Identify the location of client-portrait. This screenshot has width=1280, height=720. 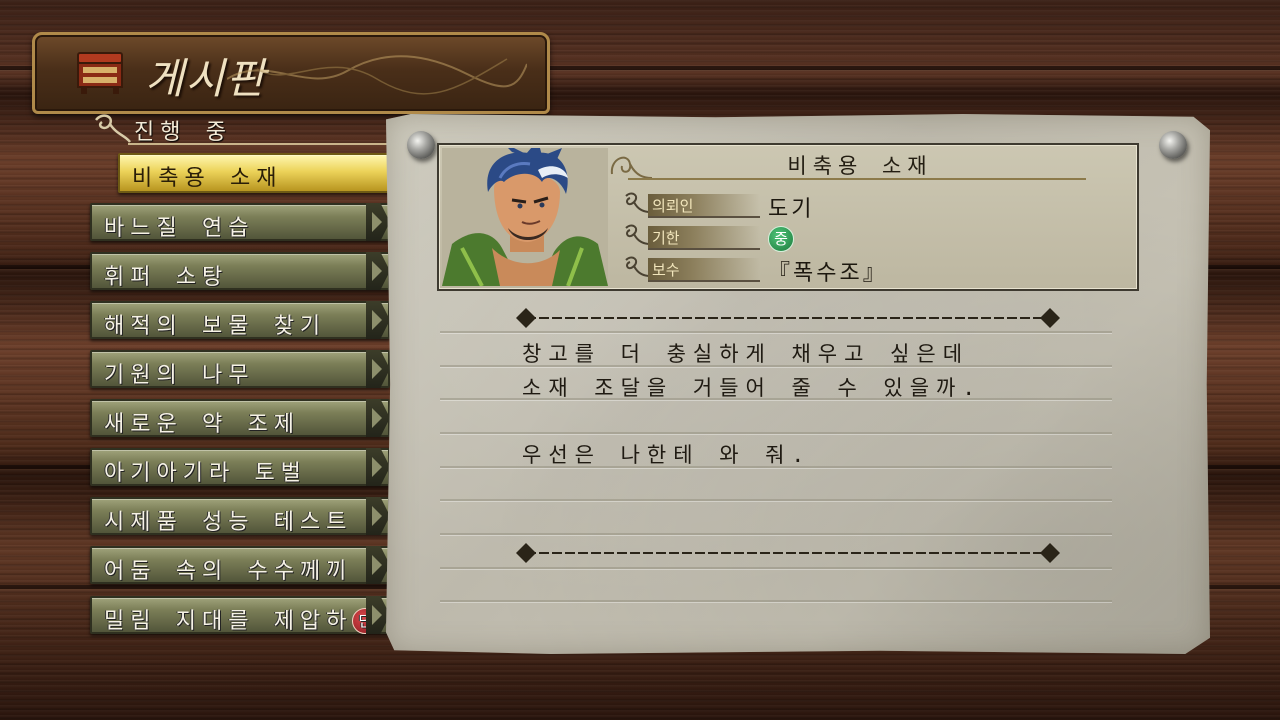
(525, 217).